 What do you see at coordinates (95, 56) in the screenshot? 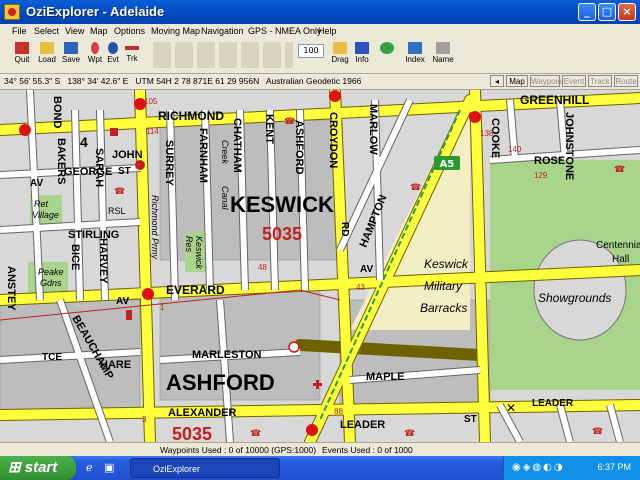
I see `waypoint-button: Wpt` at bounding box center [95, 56].